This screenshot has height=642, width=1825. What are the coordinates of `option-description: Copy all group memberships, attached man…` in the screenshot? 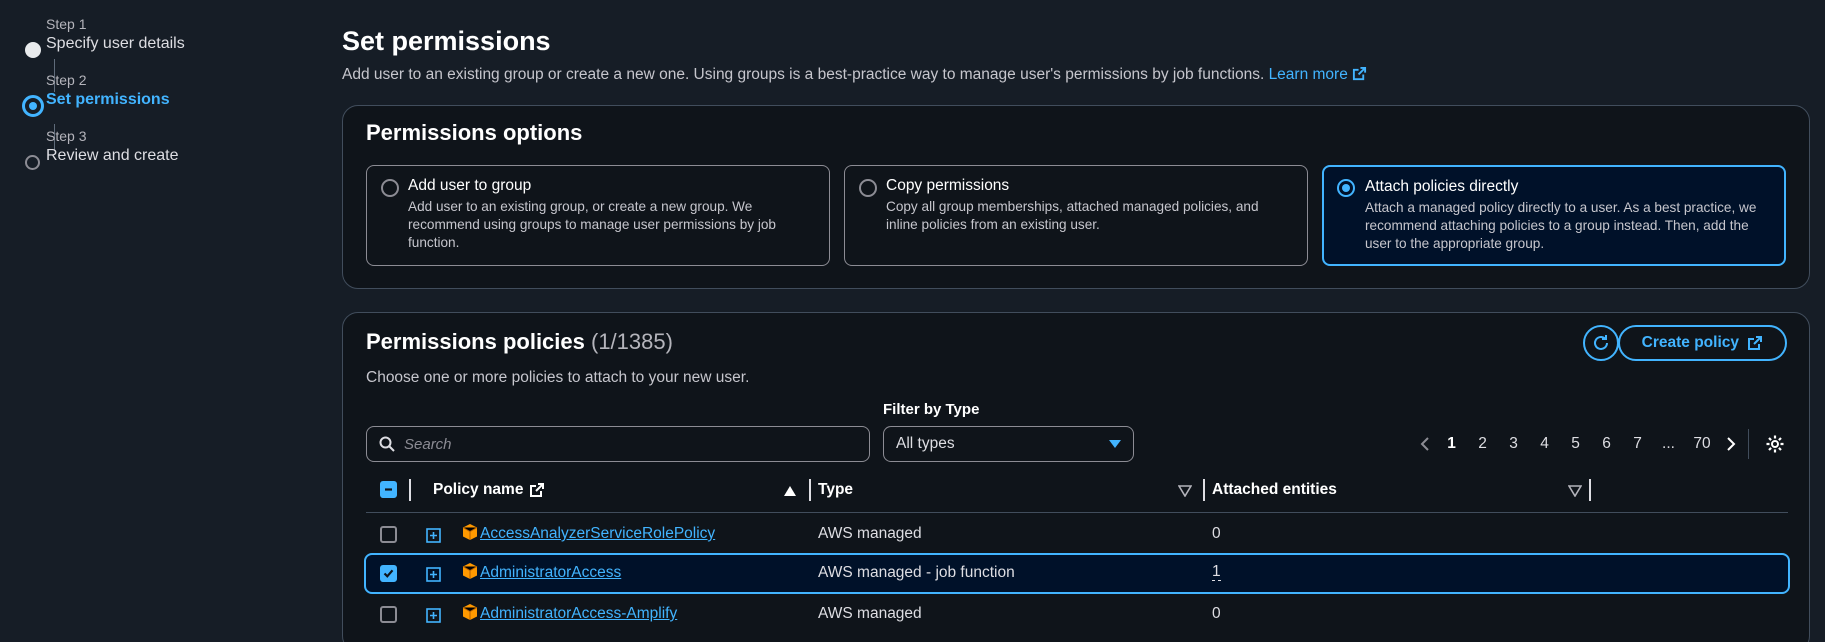 It's located at (1072, 215).